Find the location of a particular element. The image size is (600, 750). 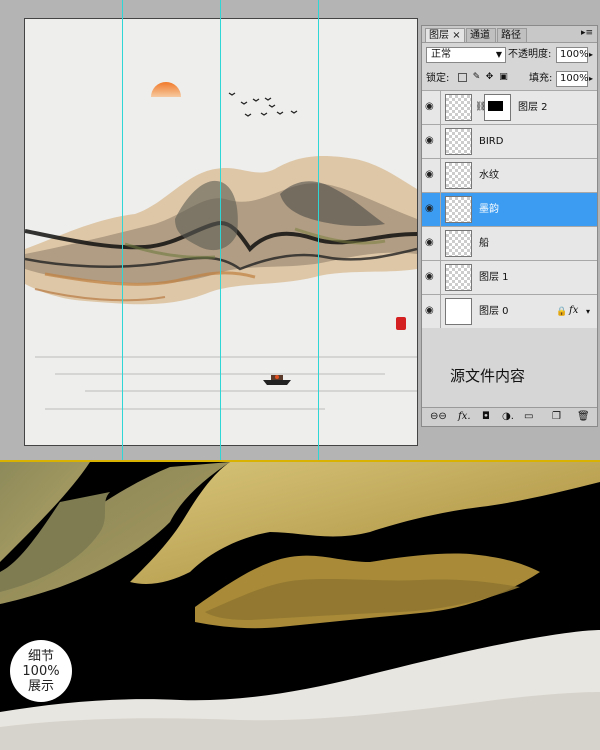

panel-bottom-toolbar: ⊖⊖ fx. ◘ ◑. ▭ ❐ 🗑 is located at coordinates (509, 416).